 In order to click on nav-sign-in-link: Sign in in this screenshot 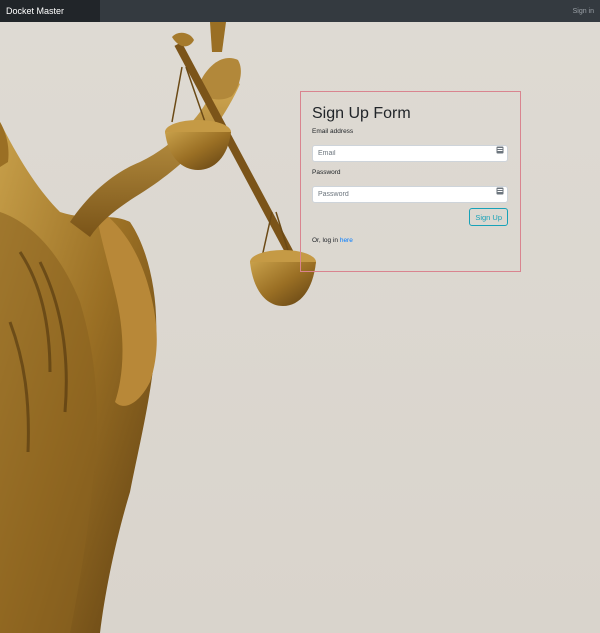, I will do `click(586, 11)`.